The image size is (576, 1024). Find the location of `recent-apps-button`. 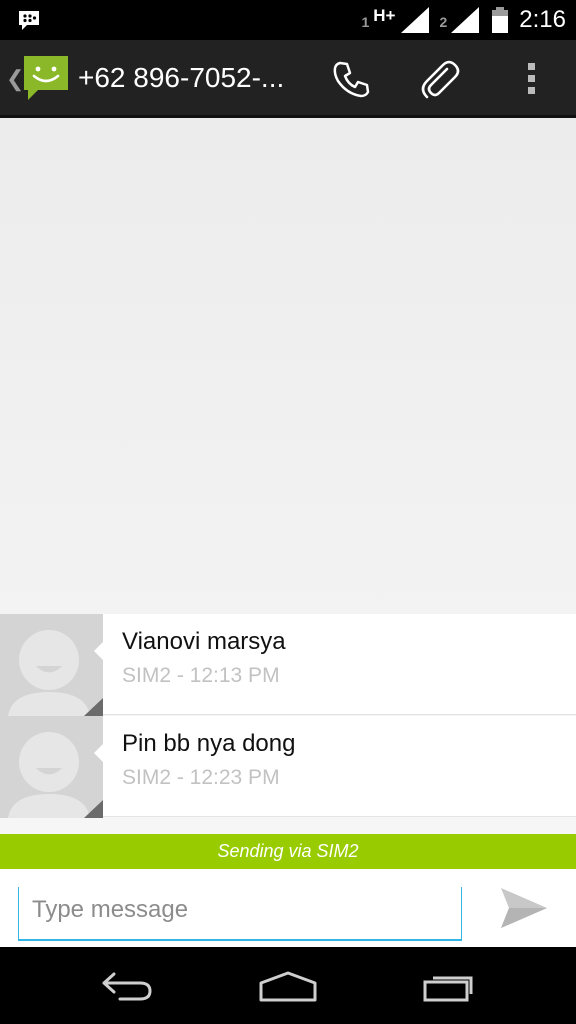

recent-apps-button is located at coordinates (450, 986).